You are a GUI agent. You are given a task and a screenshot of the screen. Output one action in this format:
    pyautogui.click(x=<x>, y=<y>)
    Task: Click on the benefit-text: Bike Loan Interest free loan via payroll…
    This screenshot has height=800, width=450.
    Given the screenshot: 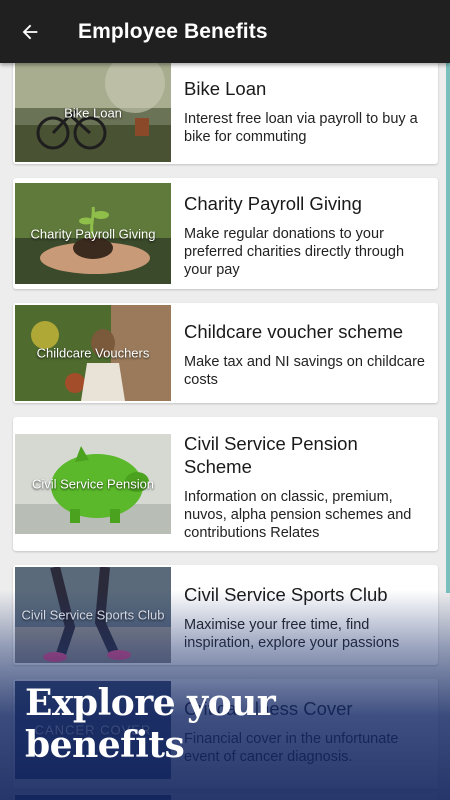 What is the action you would take?
    pyautogui.click(x=305, y=111)
    